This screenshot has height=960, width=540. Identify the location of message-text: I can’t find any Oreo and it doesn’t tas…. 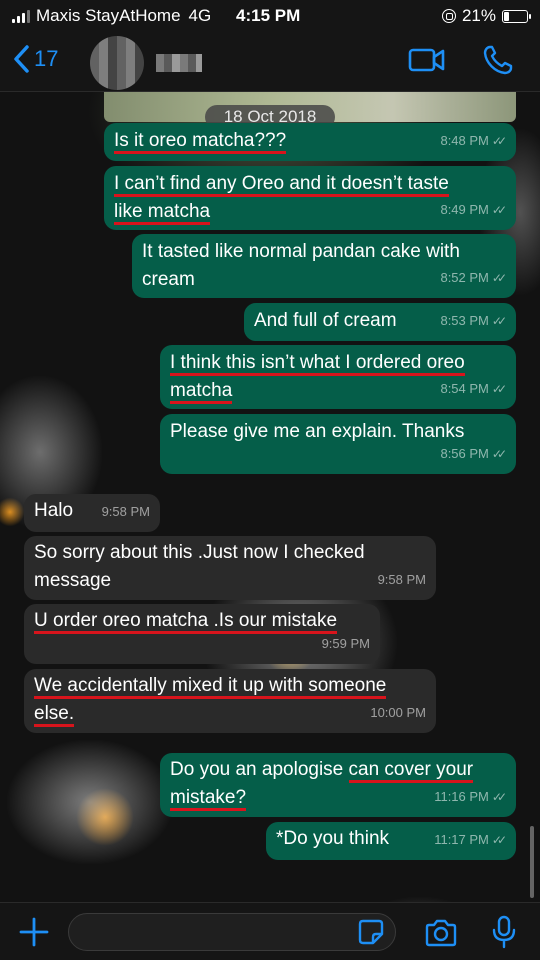
(281, 185).